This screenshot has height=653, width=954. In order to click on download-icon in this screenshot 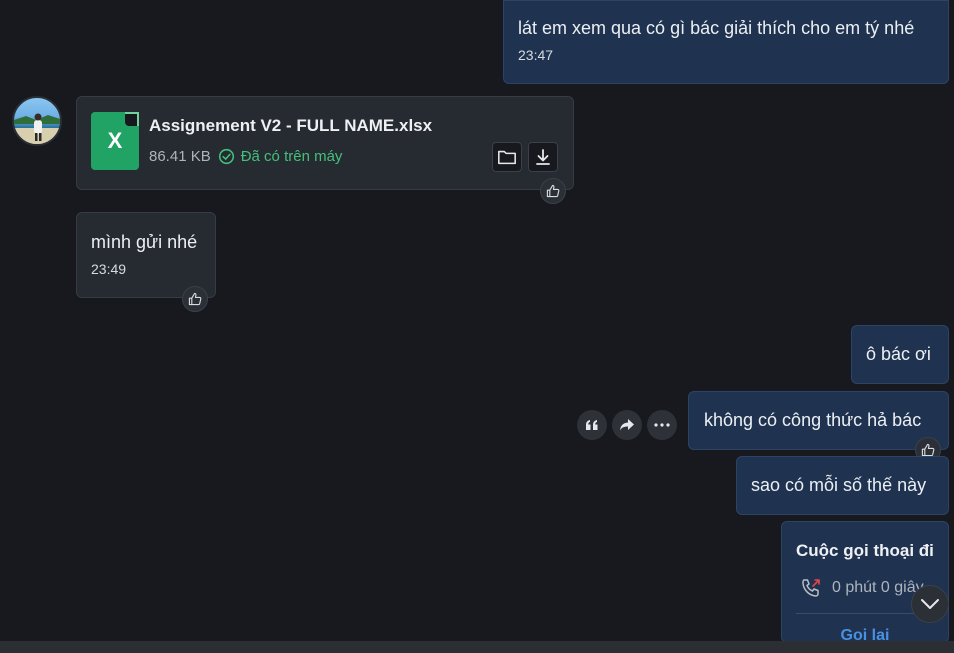, I will do `click(543, 157)`.